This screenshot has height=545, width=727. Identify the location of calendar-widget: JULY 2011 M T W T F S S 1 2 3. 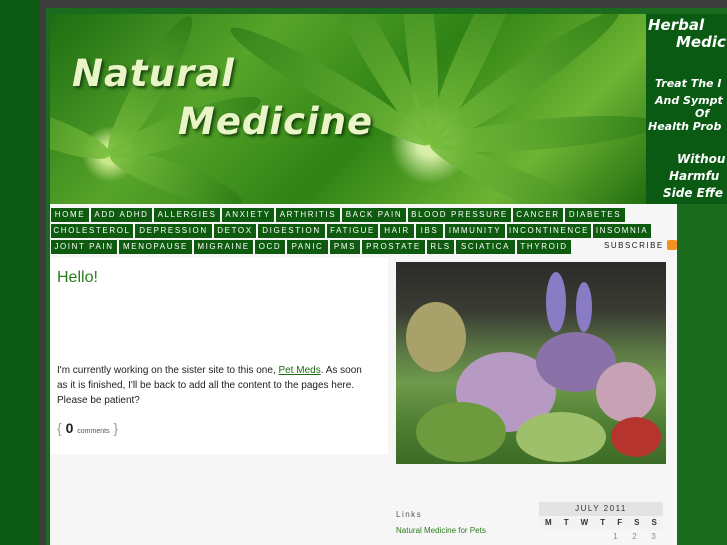
(601, 523).